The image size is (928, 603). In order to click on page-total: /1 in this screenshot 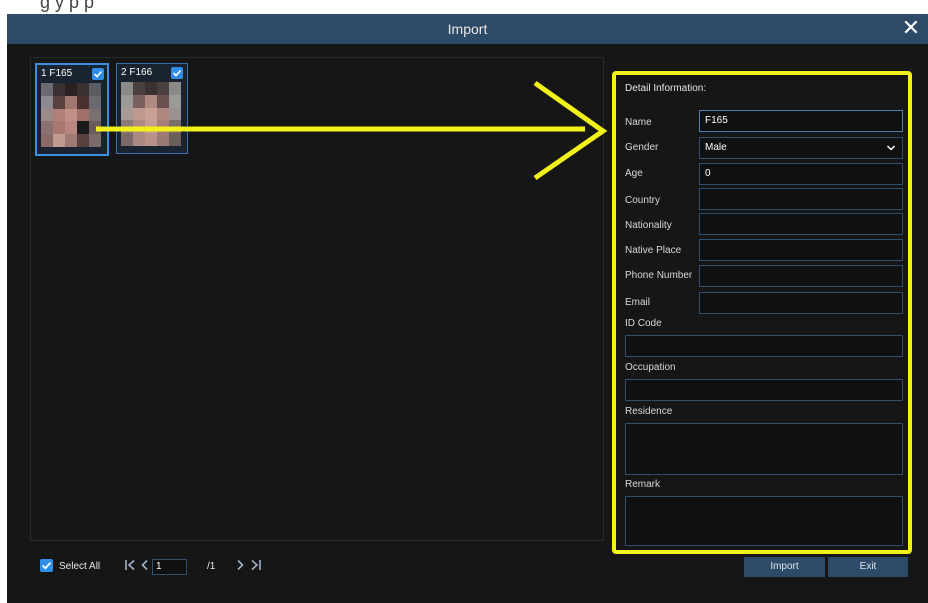, I will do `click(211, 566)`.